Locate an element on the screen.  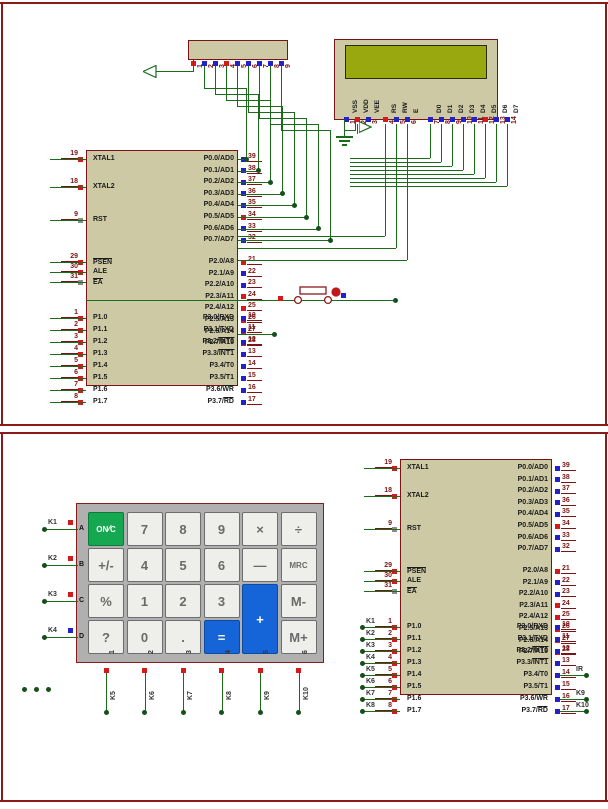
key-label: + is located at coordinates (260, 619).